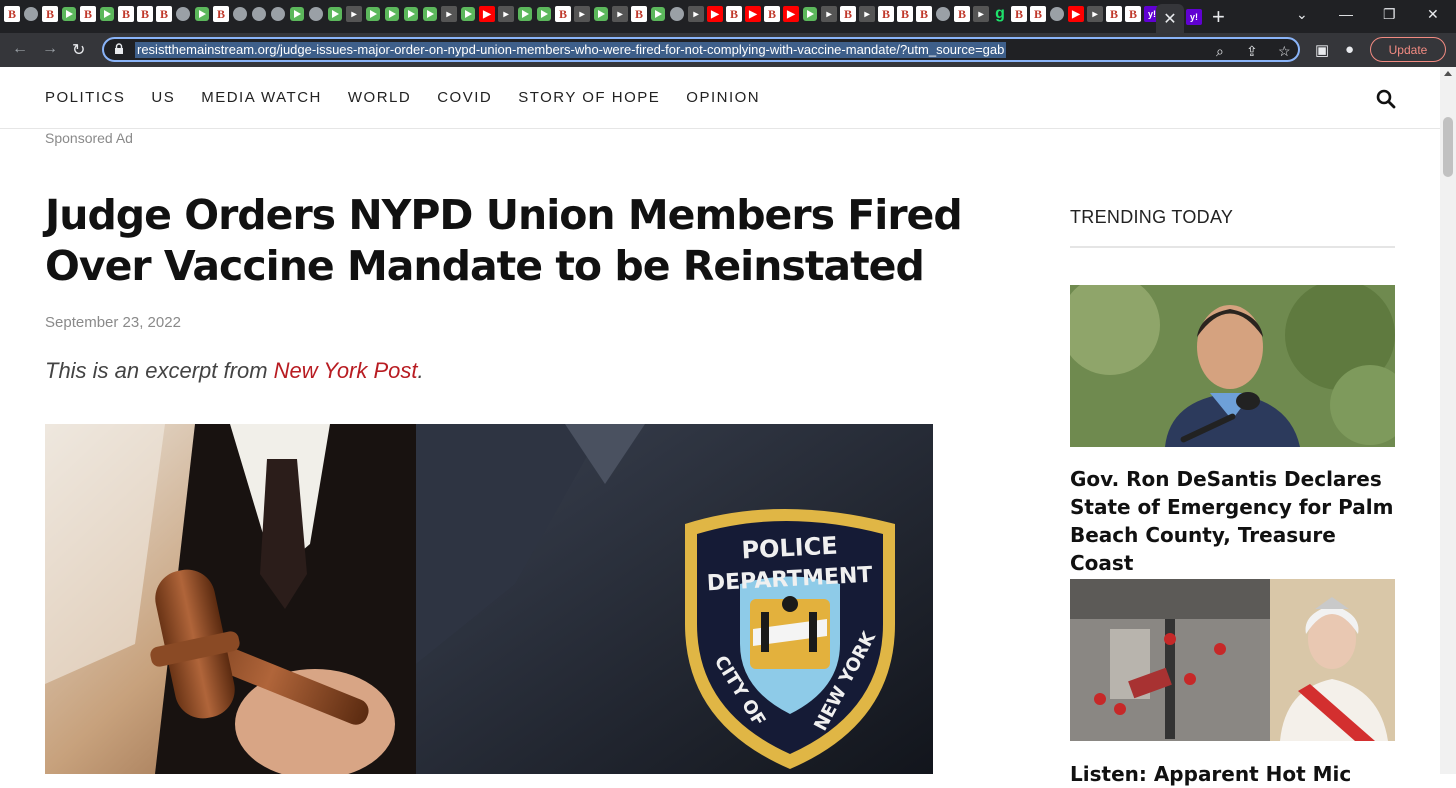 The width and height of the screenshot is (1456, 788). I want to click on reload-icon: ↻, so click(78, 50).